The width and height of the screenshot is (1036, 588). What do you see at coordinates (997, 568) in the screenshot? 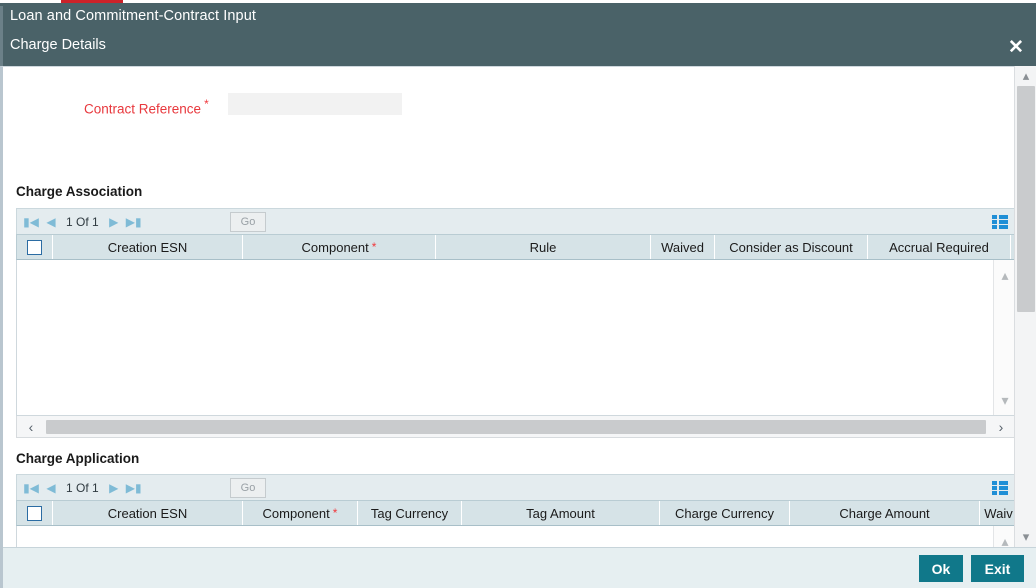
I see `exit-button: Exit` at bounding box center [997, 568].